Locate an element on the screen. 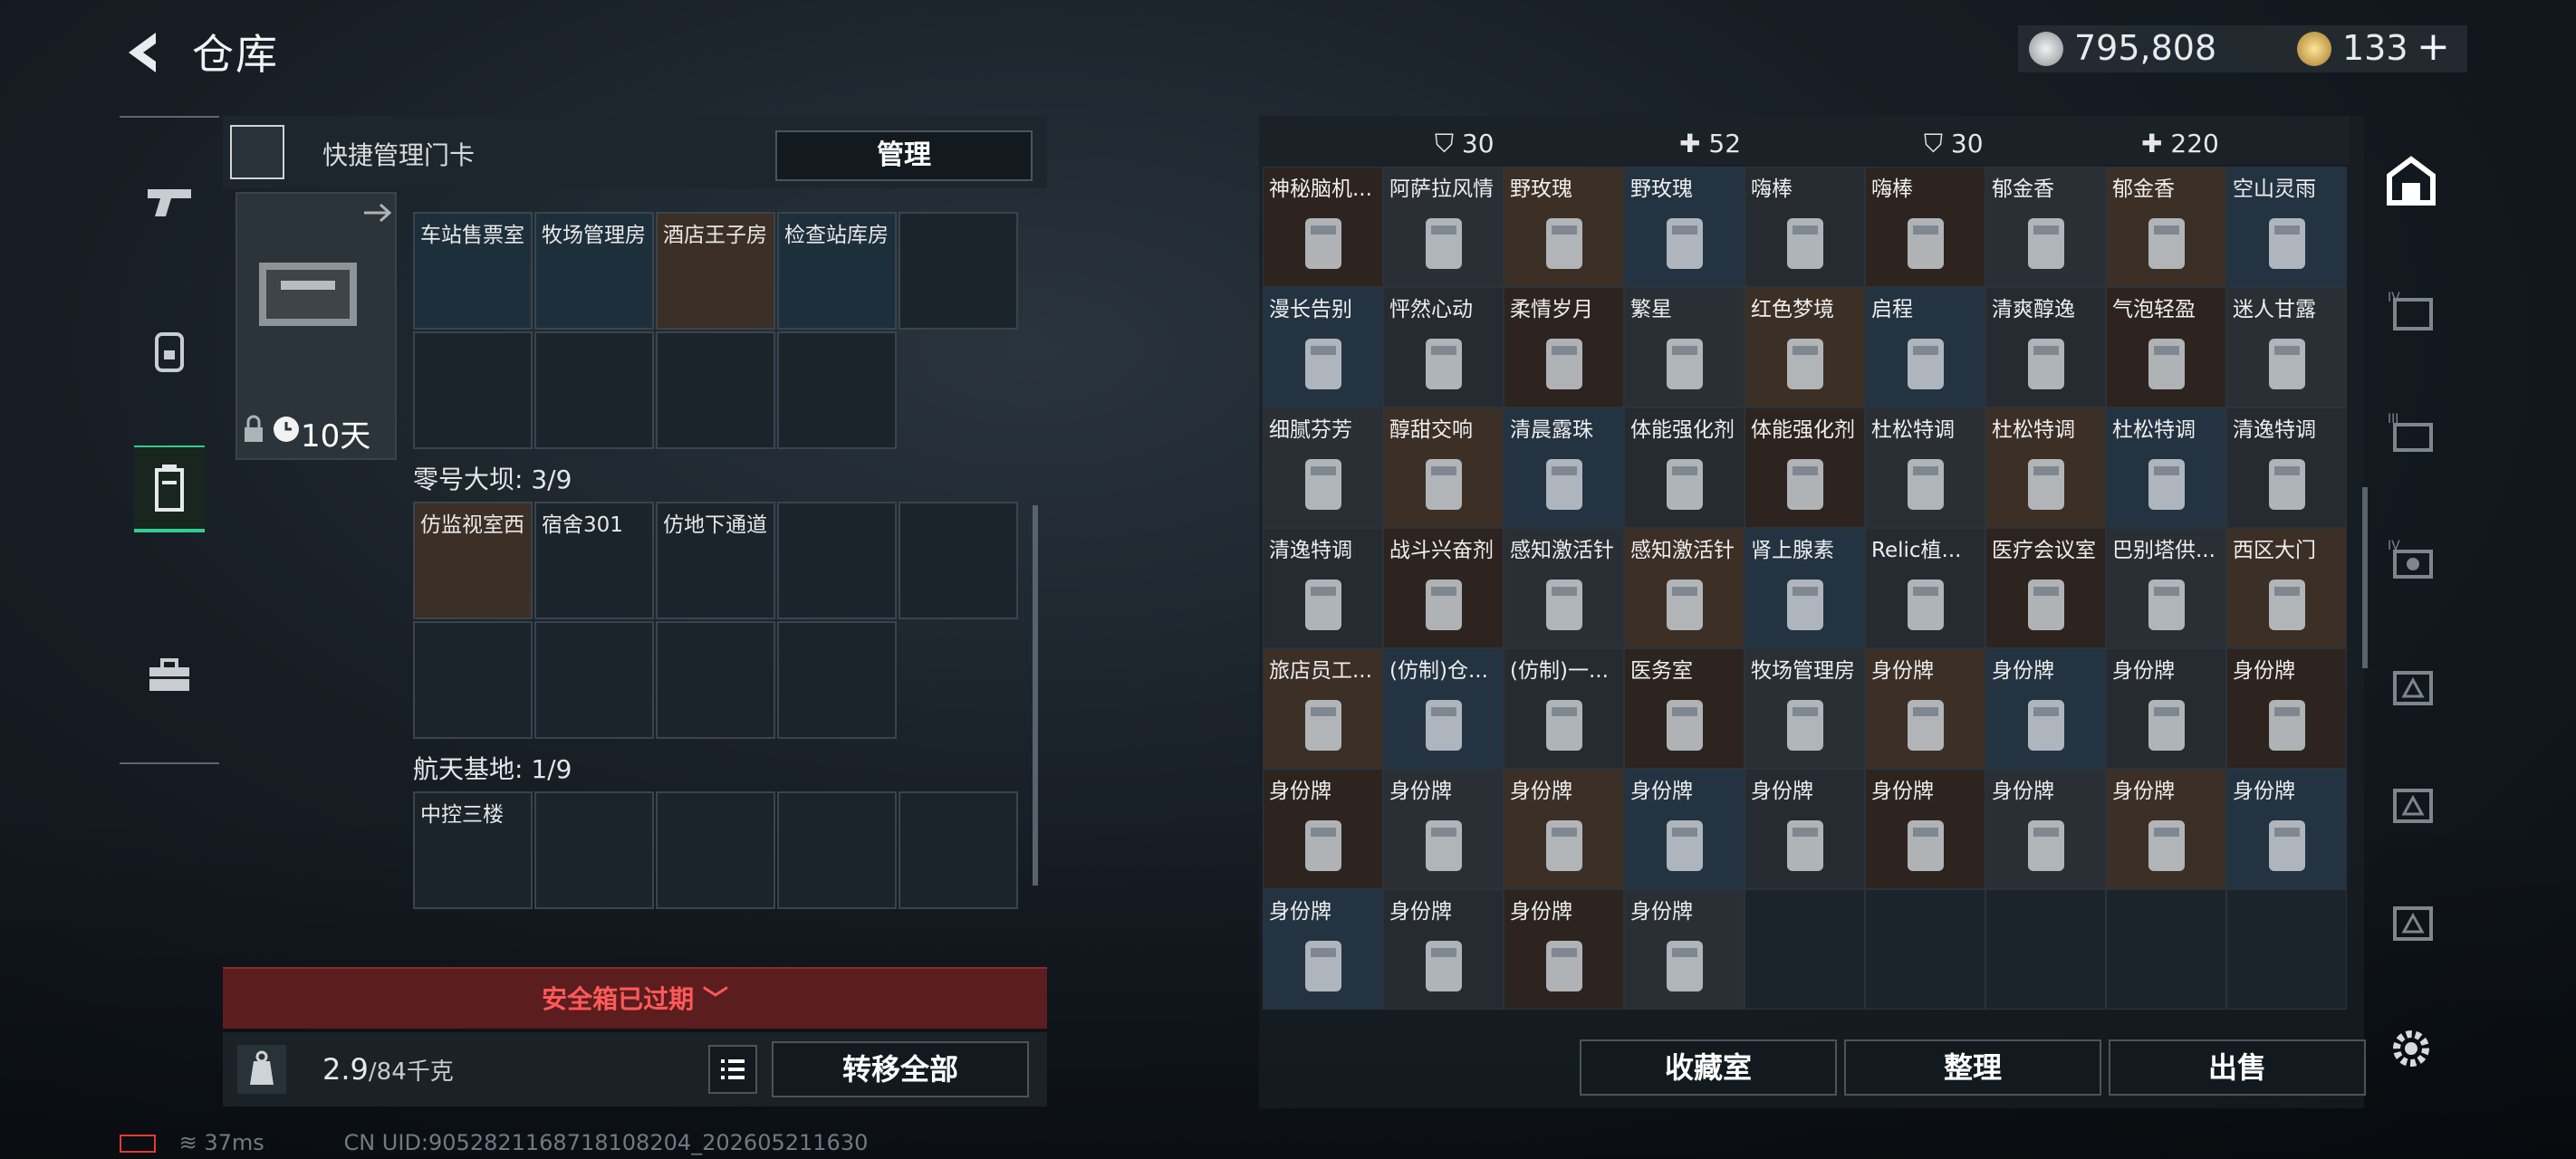 This screenshot has width=2576, height=1159. keycard-slot: 检查站库房 is located at coordinates (837, 271).